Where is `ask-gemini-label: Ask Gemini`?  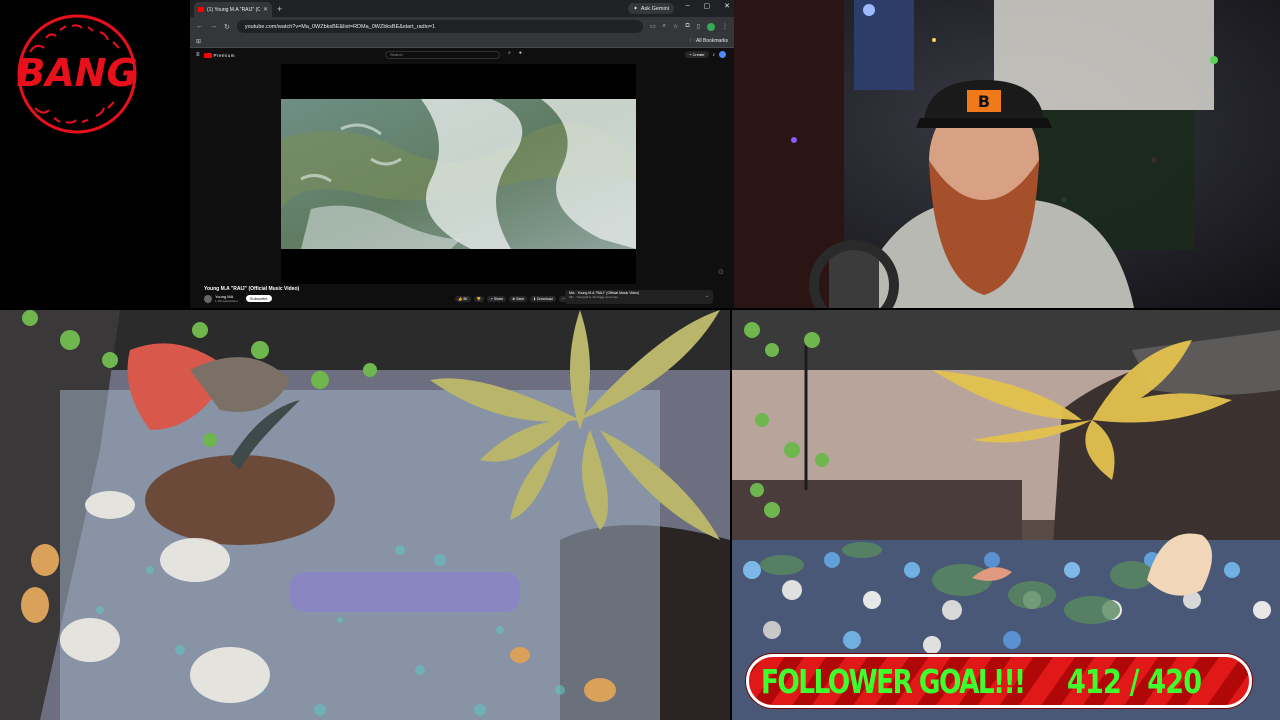 ask-gemini-label: Ask Gemini is located at coordinates (654, 8).